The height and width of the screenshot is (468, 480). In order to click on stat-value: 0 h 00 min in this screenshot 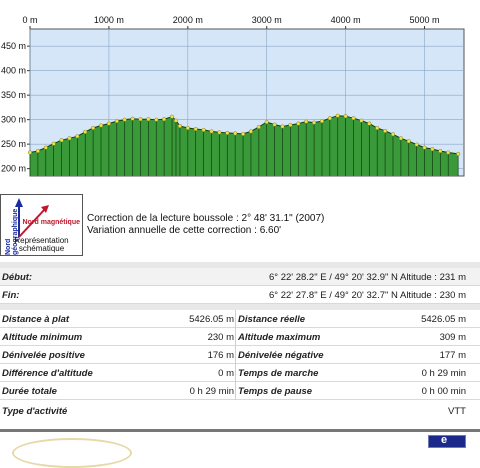, I will do `click(443, 391)`.